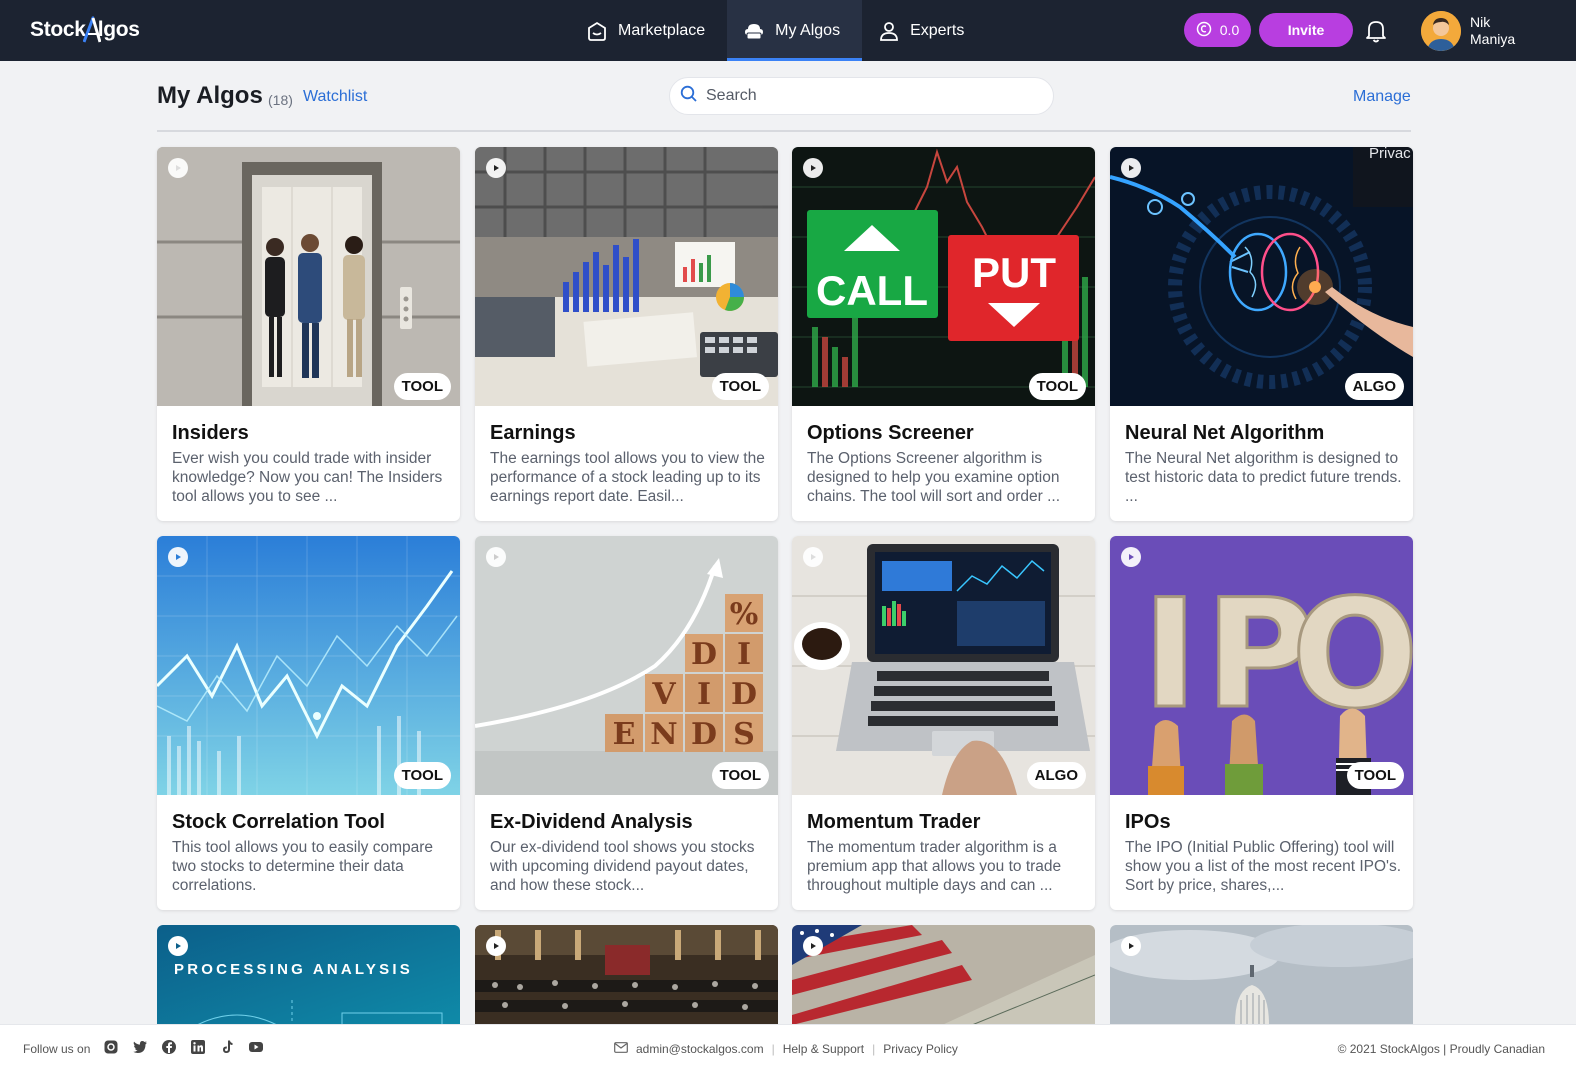  Describe the element at coordinates (1014, 272) in the screenshot. I see `put-text: PUT` at that location.